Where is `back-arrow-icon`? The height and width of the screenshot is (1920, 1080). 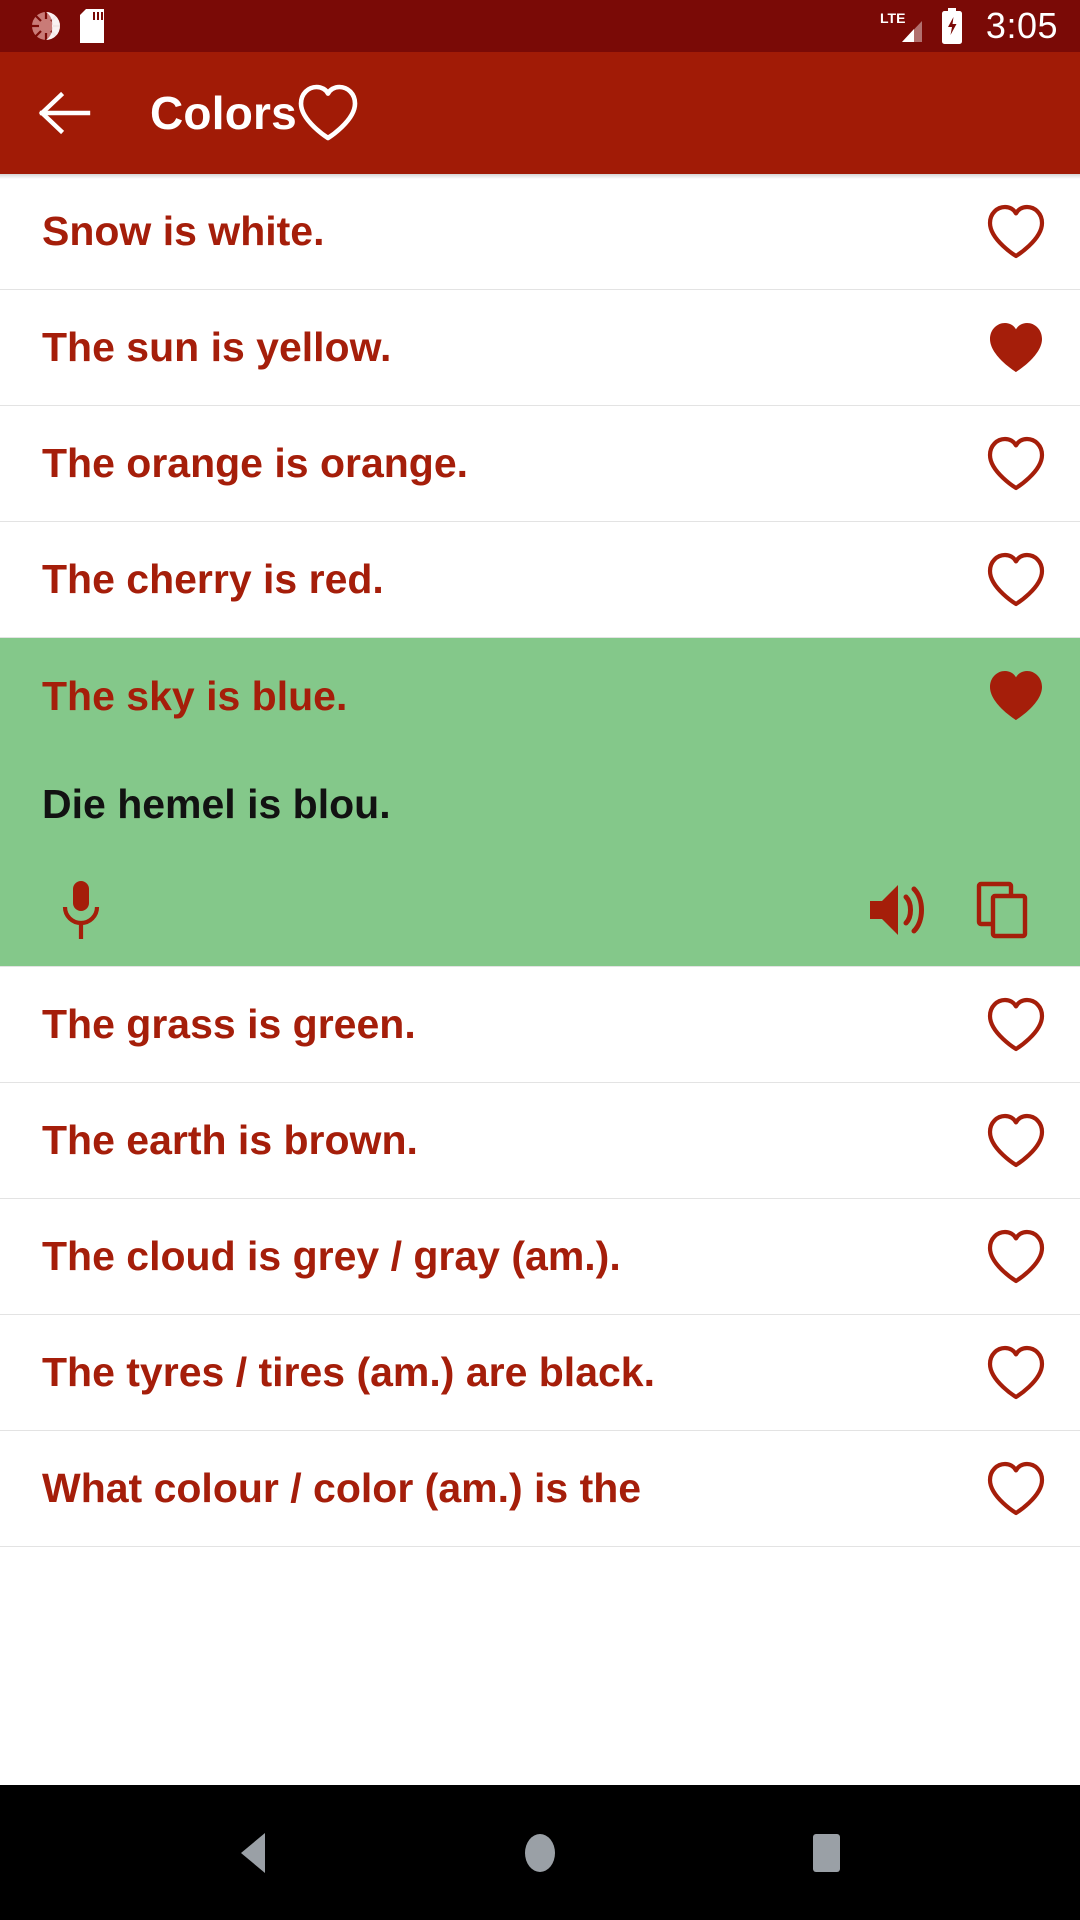
back-arrow-icon is located at coordinates (65, 113).